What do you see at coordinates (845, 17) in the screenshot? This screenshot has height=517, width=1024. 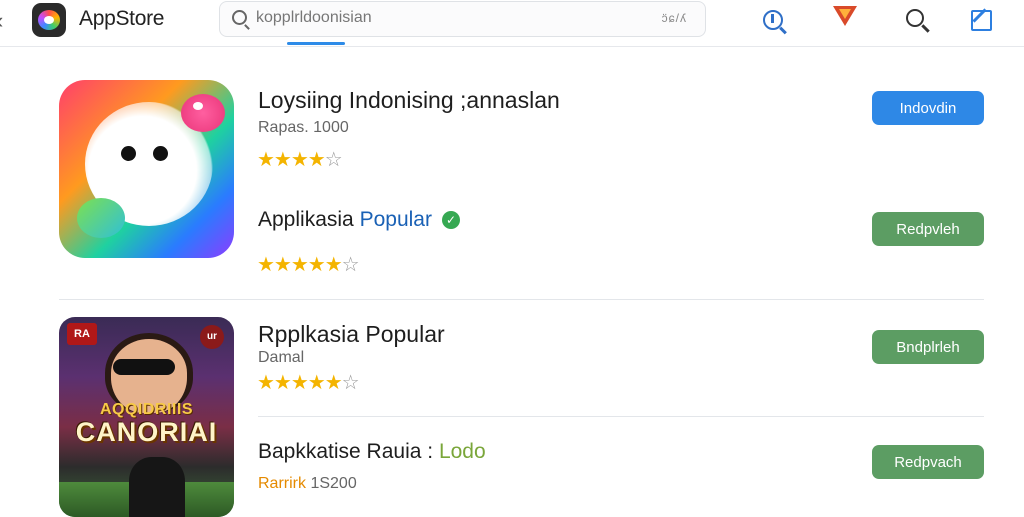 I see `shield-icon` at bounding box center [845, 17].